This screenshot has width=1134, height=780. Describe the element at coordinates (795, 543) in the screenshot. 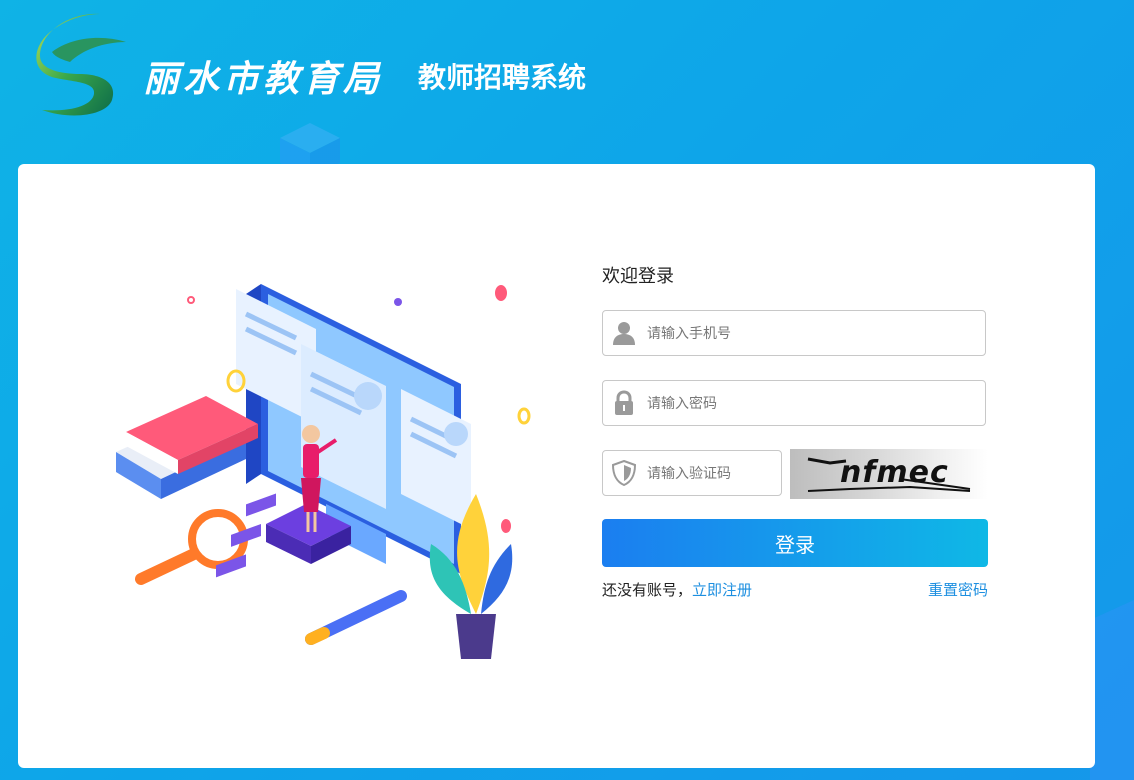

I see `login-button: 登录` at that location.